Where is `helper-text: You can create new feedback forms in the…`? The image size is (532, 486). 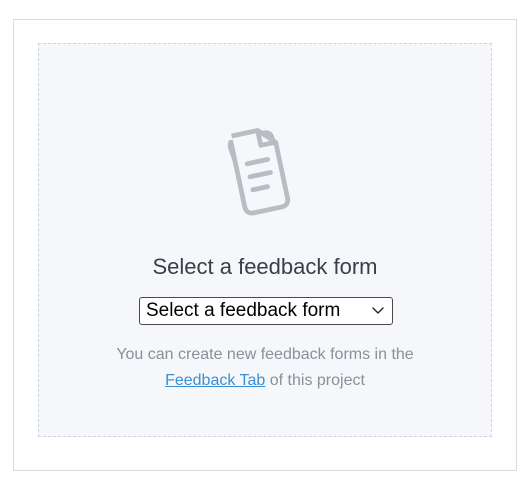
helper-text: You can create new feedback forms in the… is located at coordinates (265, 368).